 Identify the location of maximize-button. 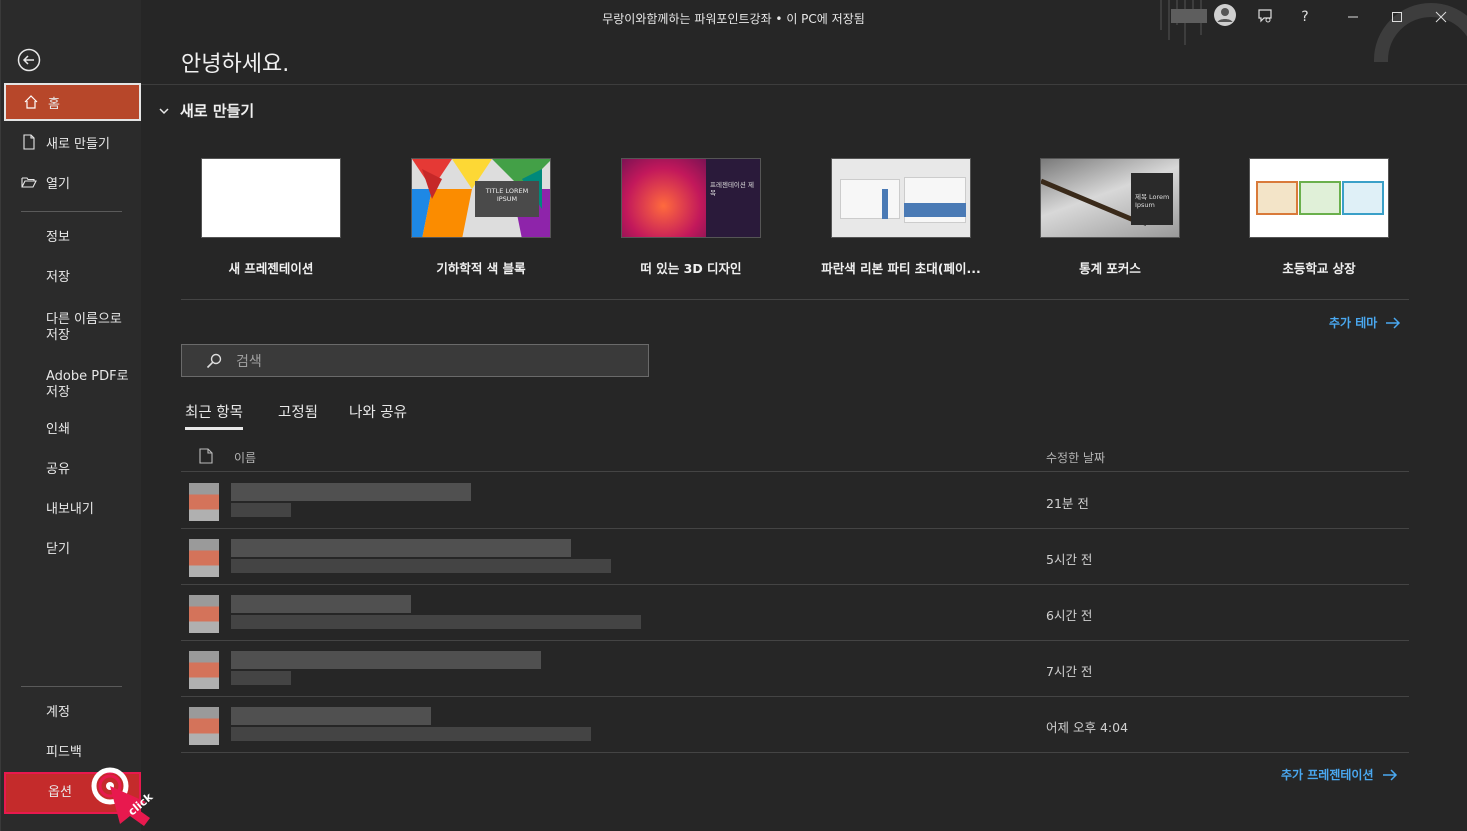
(1397, 17).